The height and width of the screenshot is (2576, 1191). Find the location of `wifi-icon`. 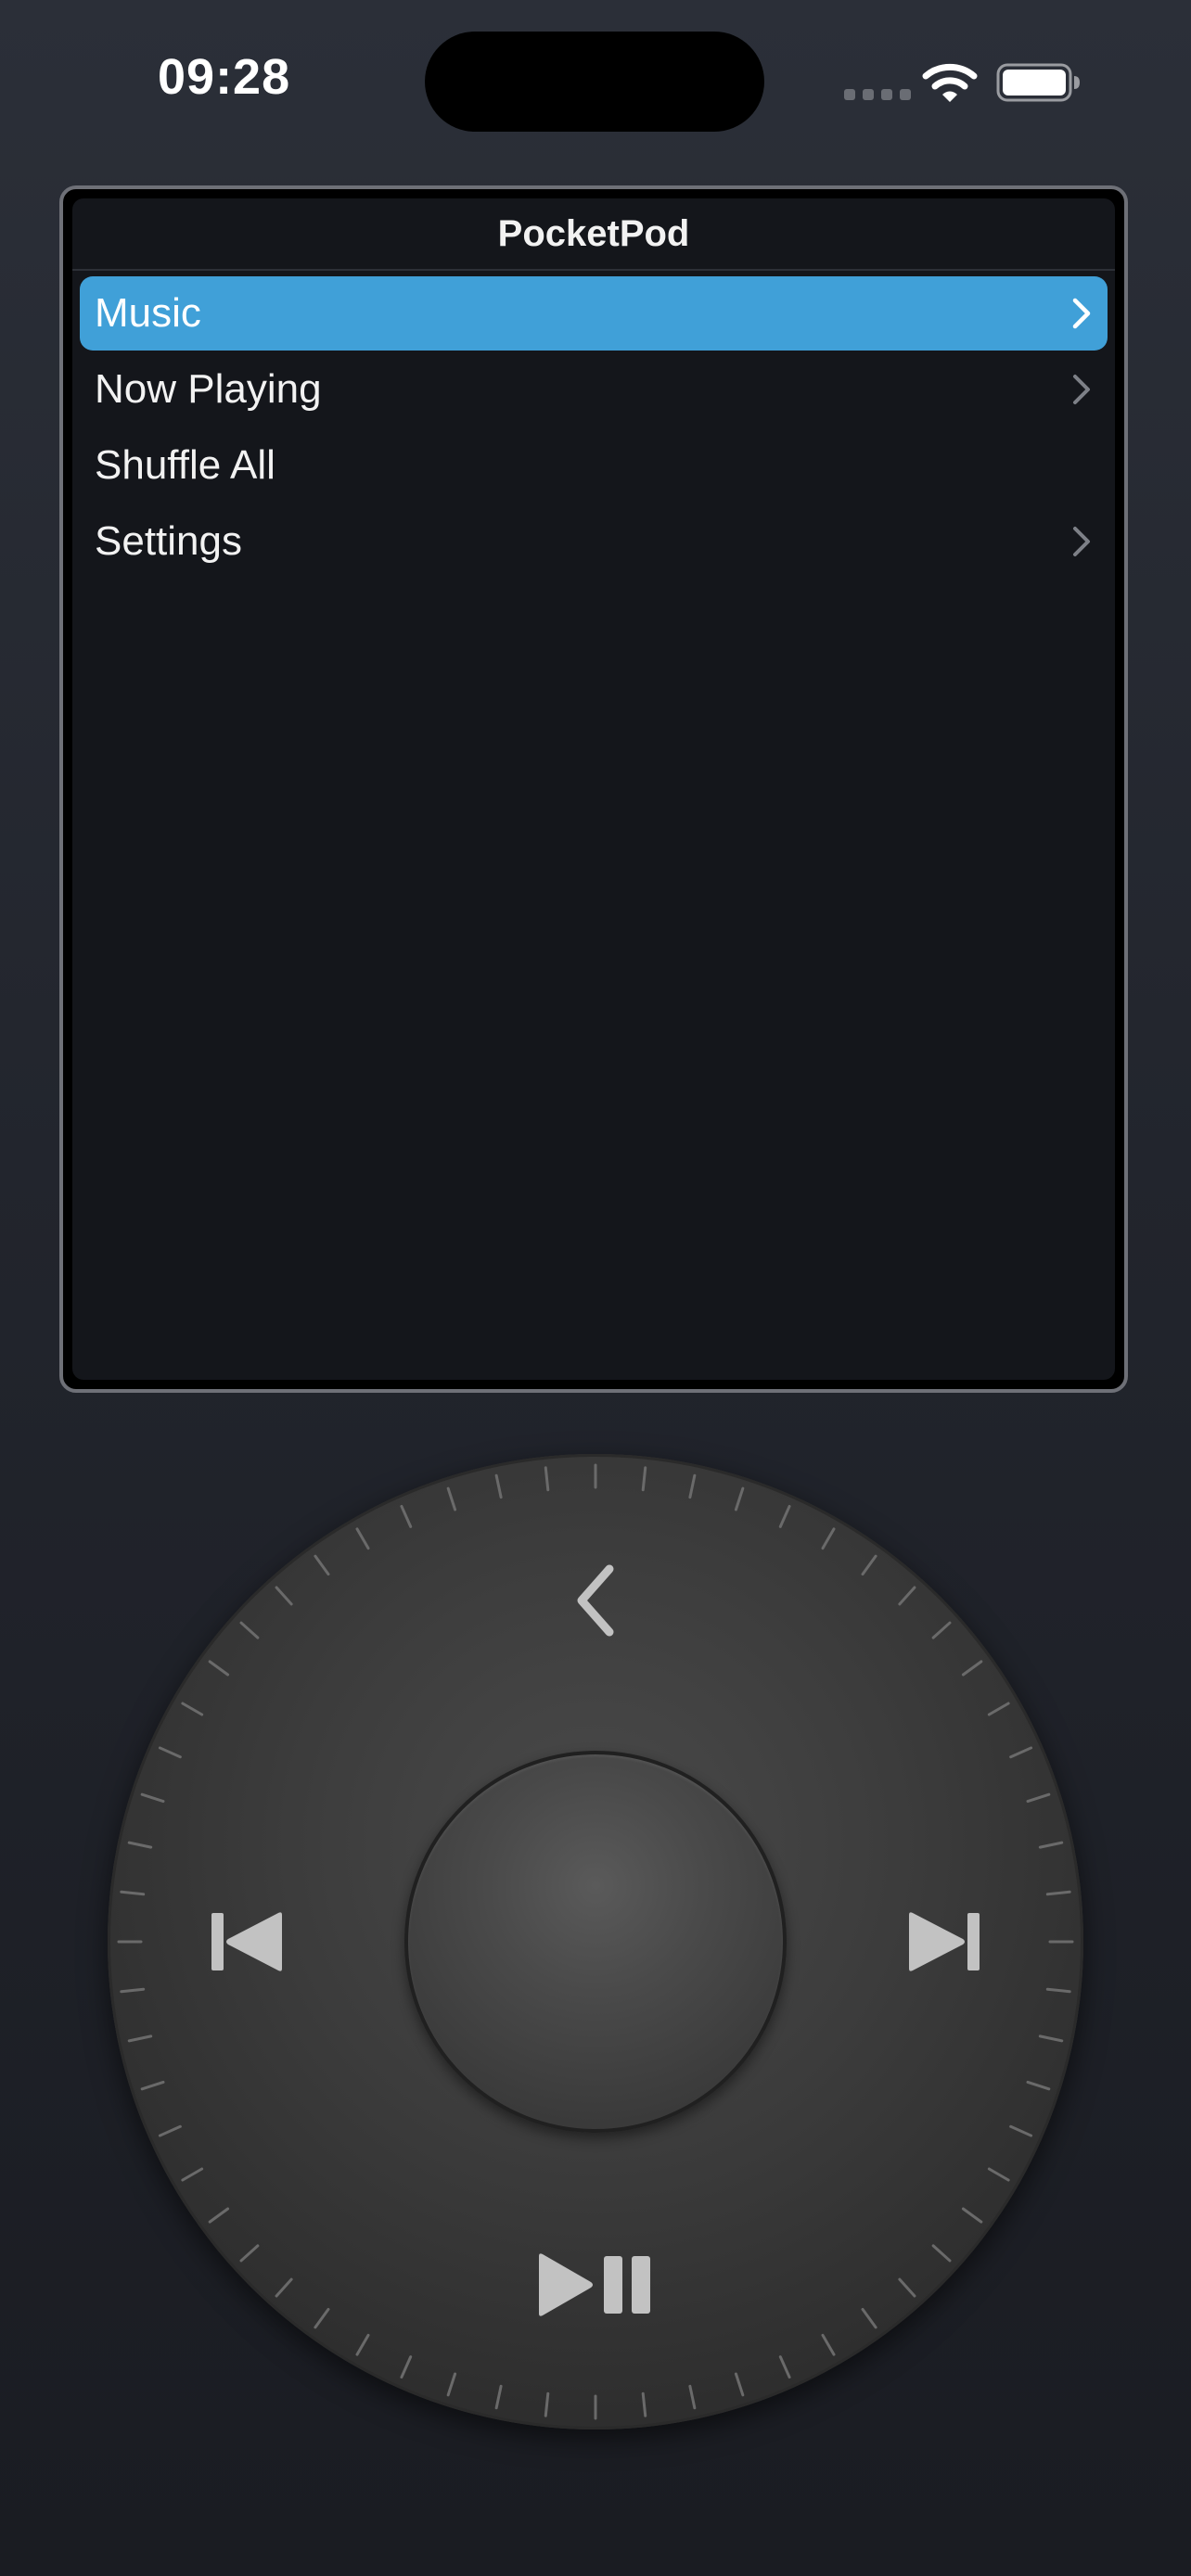

wifi-icon is located at coordinates (950, 82).